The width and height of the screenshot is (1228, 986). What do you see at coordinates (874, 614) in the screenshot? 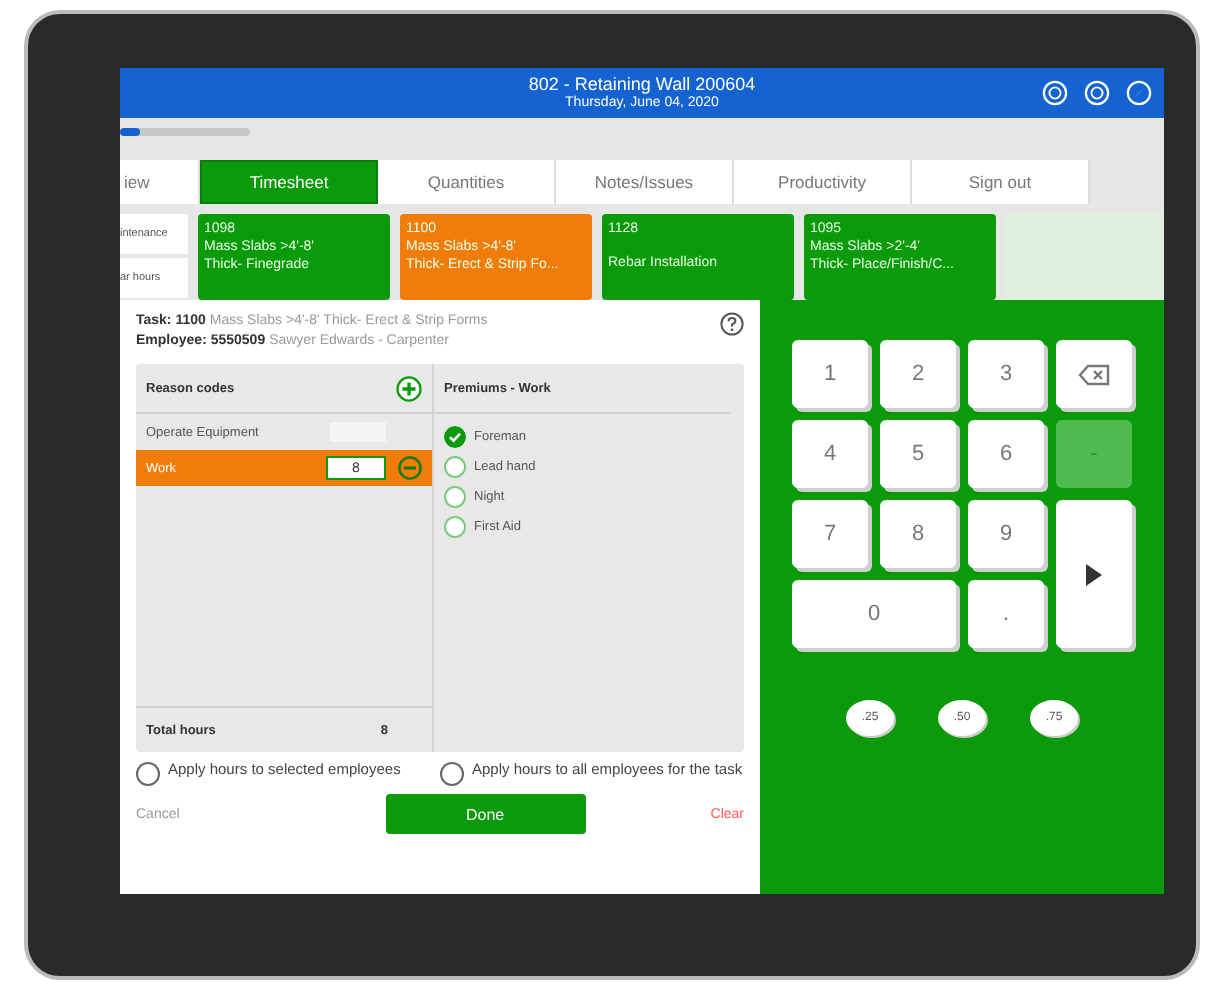
I see `key: 0` at bounding box center [874, 614].